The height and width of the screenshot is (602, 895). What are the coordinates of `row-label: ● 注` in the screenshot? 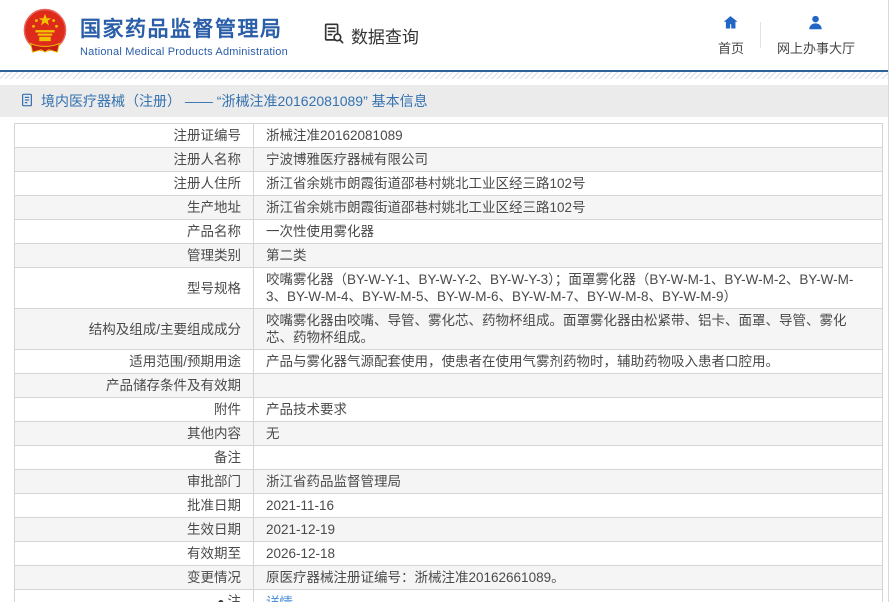 It's located at (134, 595).